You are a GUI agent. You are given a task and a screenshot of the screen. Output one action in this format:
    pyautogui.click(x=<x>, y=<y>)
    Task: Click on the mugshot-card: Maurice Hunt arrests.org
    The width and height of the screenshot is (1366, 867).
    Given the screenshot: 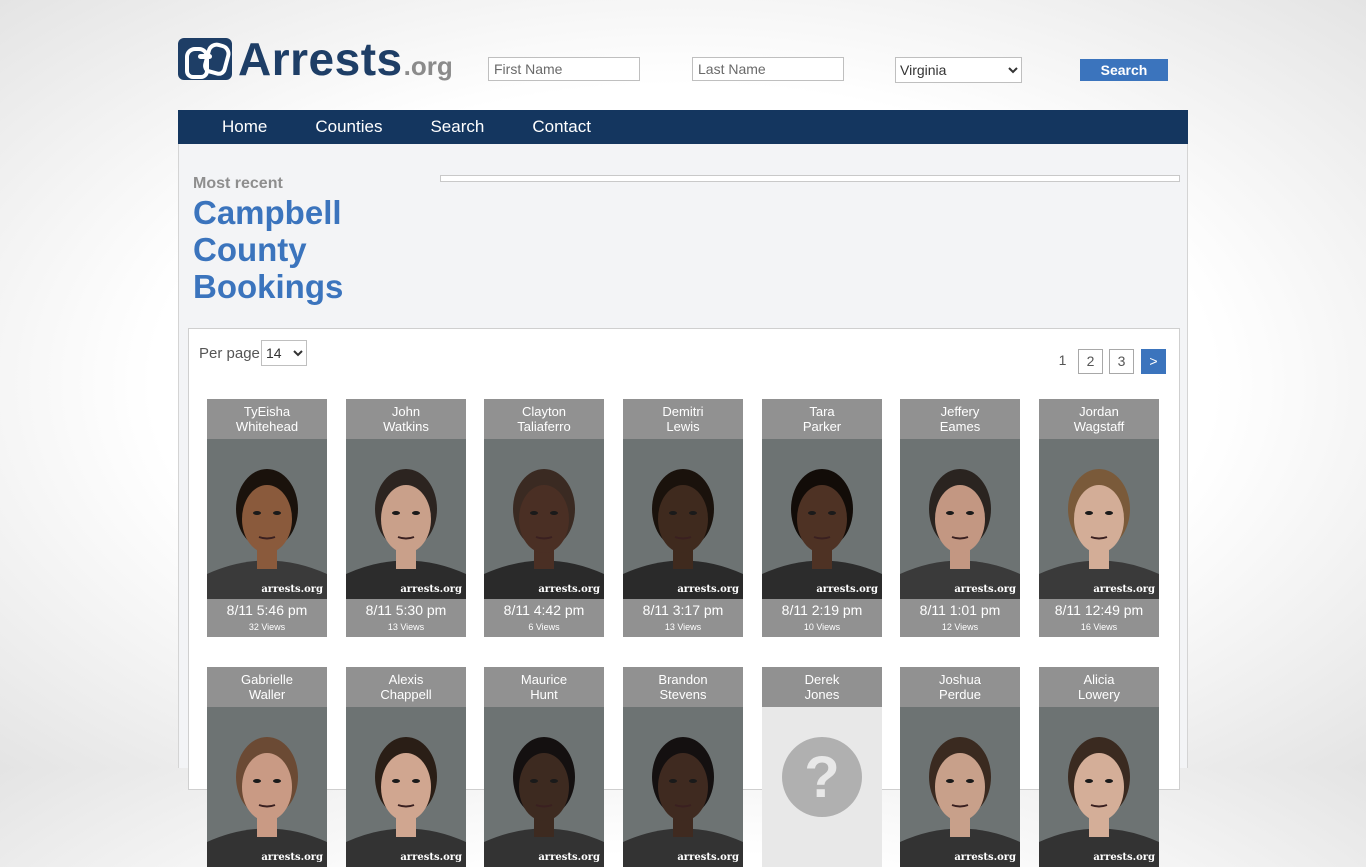 What is the action you would take?
    pyautogui.click(x=544, y=767)
    